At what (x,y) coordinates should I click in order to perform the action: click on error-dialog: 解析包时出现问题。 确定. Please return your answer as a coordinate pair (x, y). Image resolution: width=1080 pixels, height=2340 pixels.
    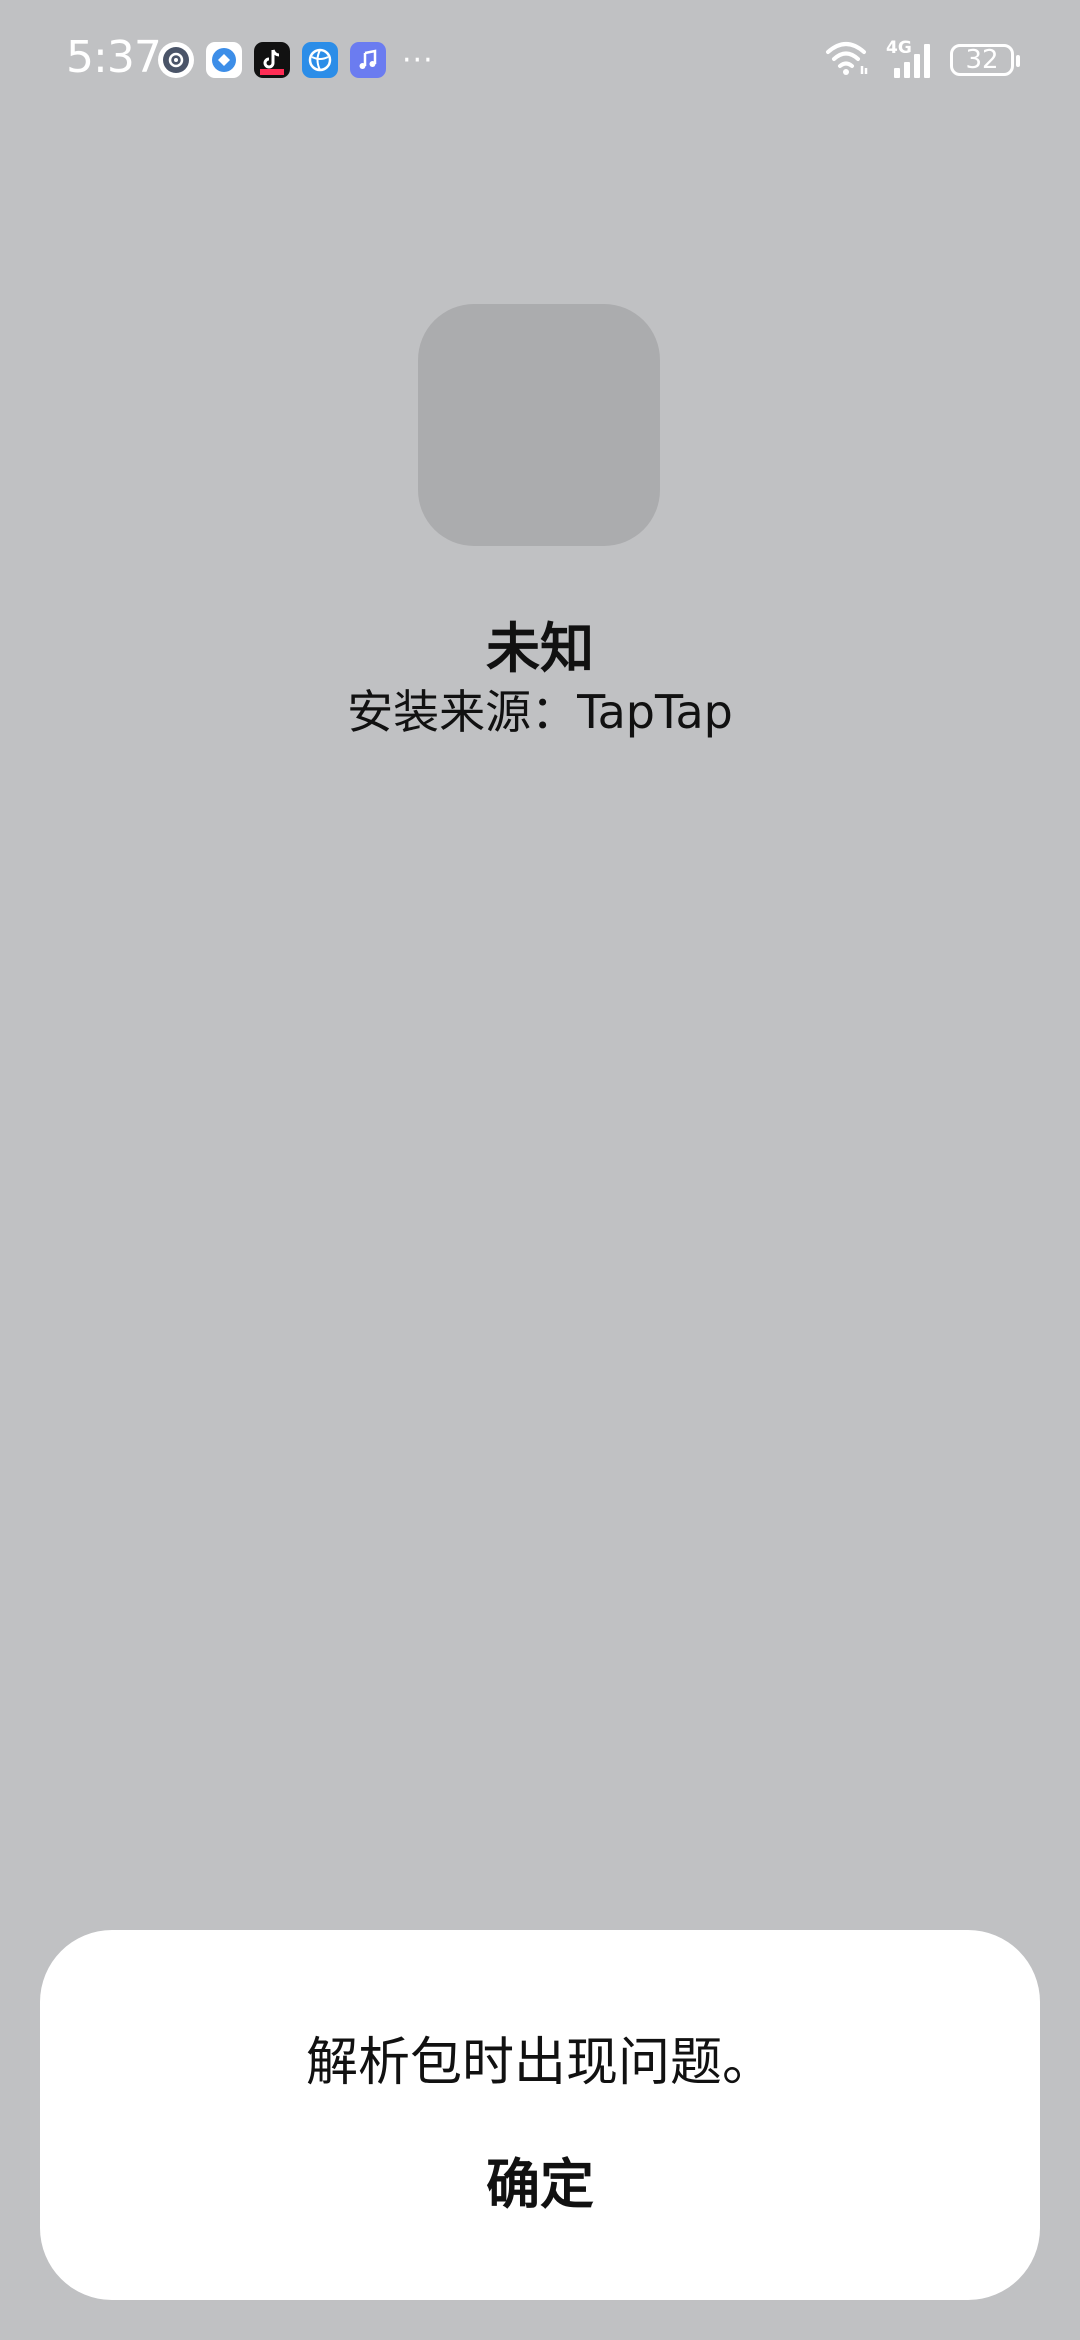
    Looking at the image, I should click on (540, 2115).